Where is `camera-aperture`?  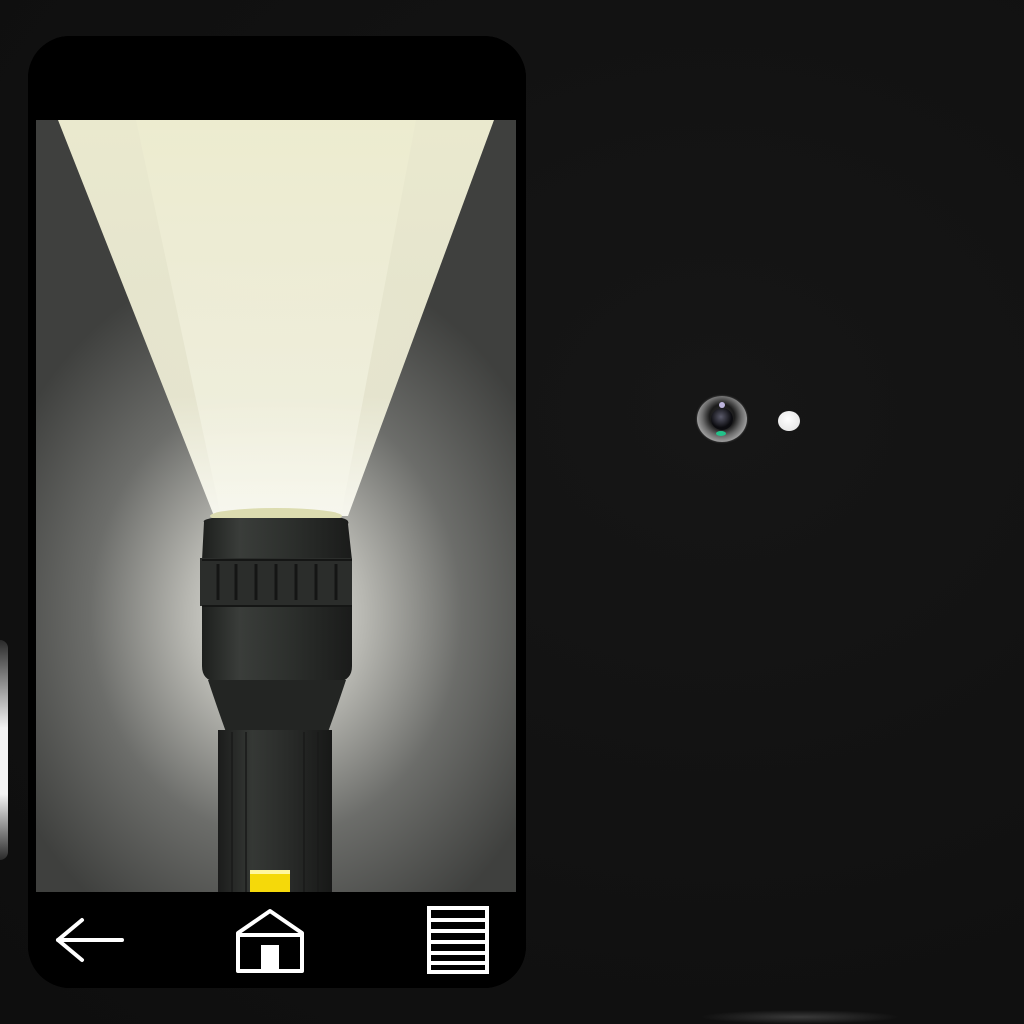
camera-aperture is located at coordinates (722, 419).